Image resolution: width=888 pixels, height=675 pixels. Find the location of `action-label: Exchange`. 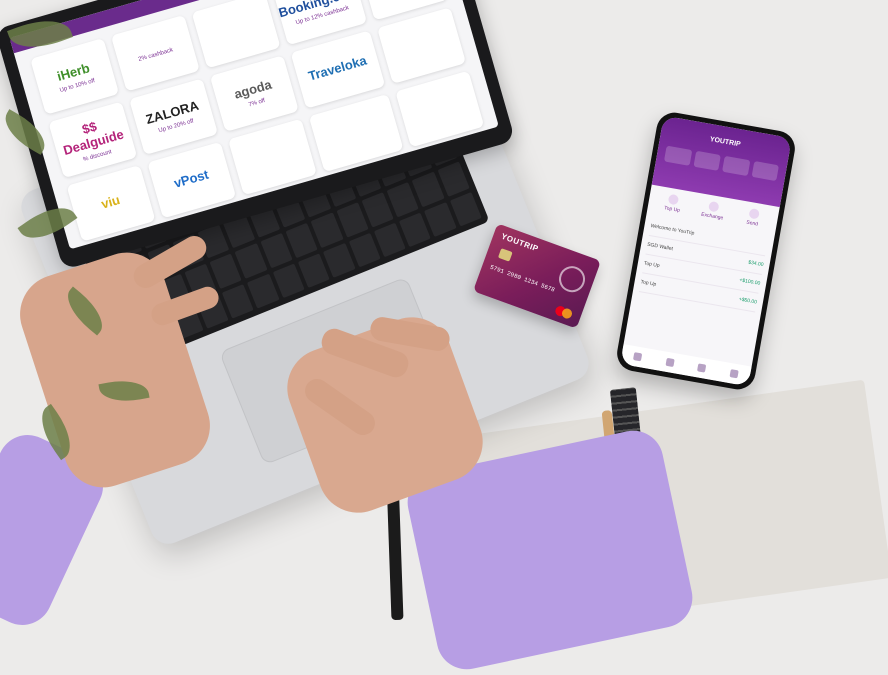

action-label: Exchange is located at coordinates (712, 216).